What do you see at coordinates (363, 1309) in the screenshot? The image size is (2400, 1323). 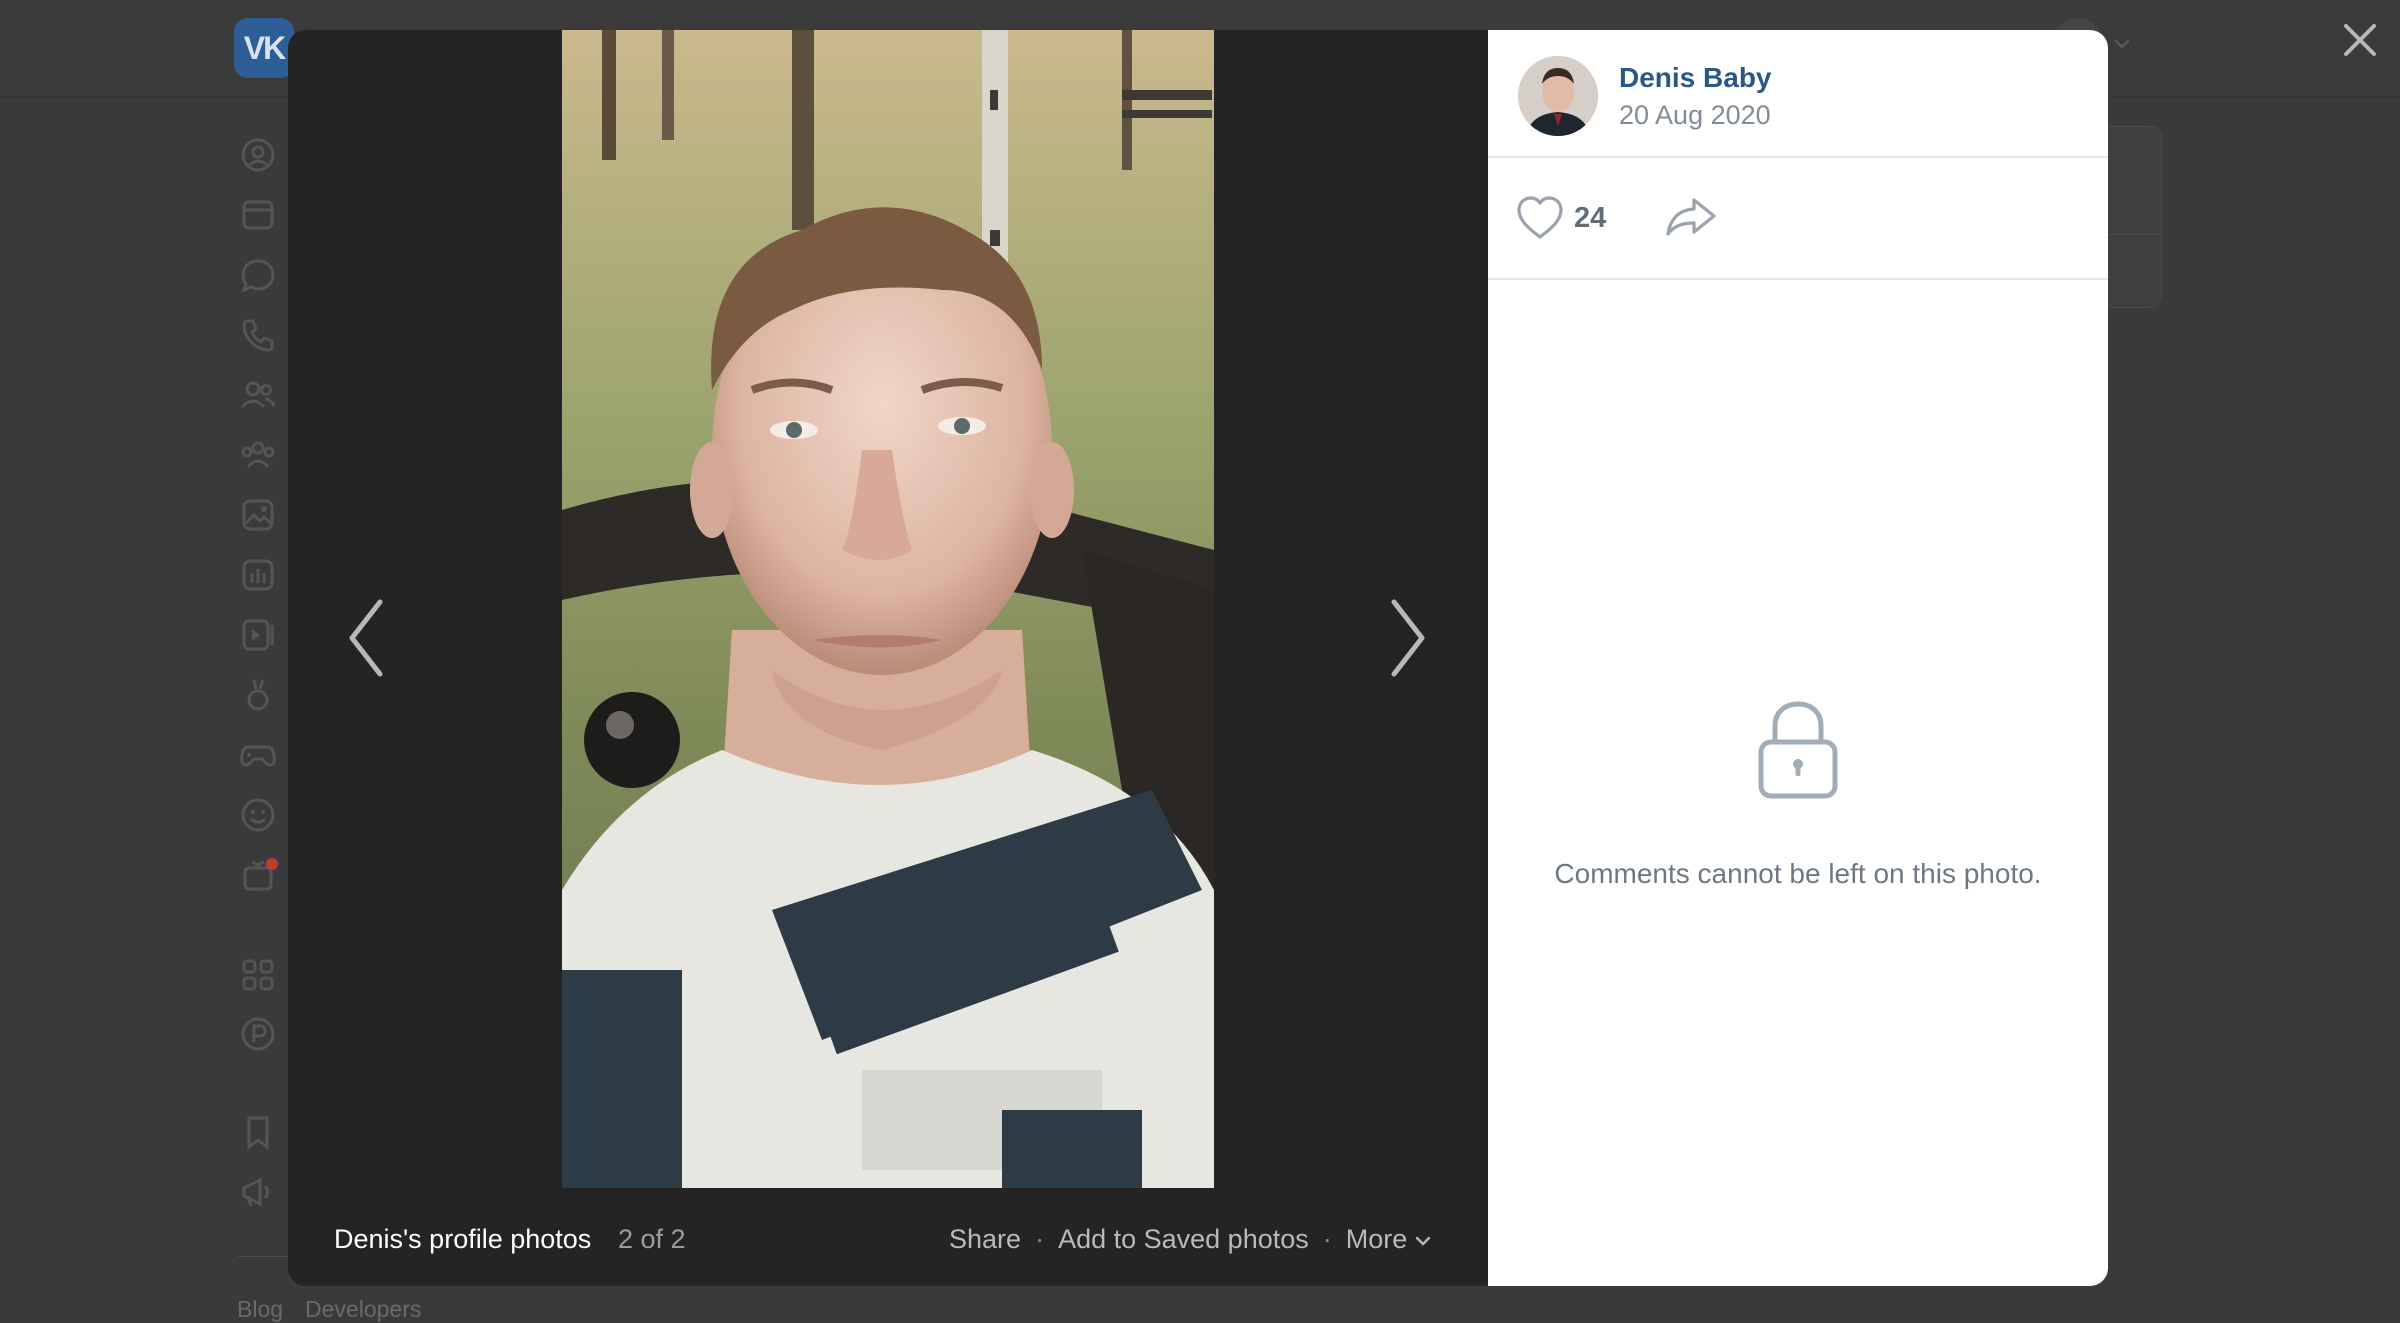 I see `footer-link-developers: Developers` at bounding box center [363, 1309].